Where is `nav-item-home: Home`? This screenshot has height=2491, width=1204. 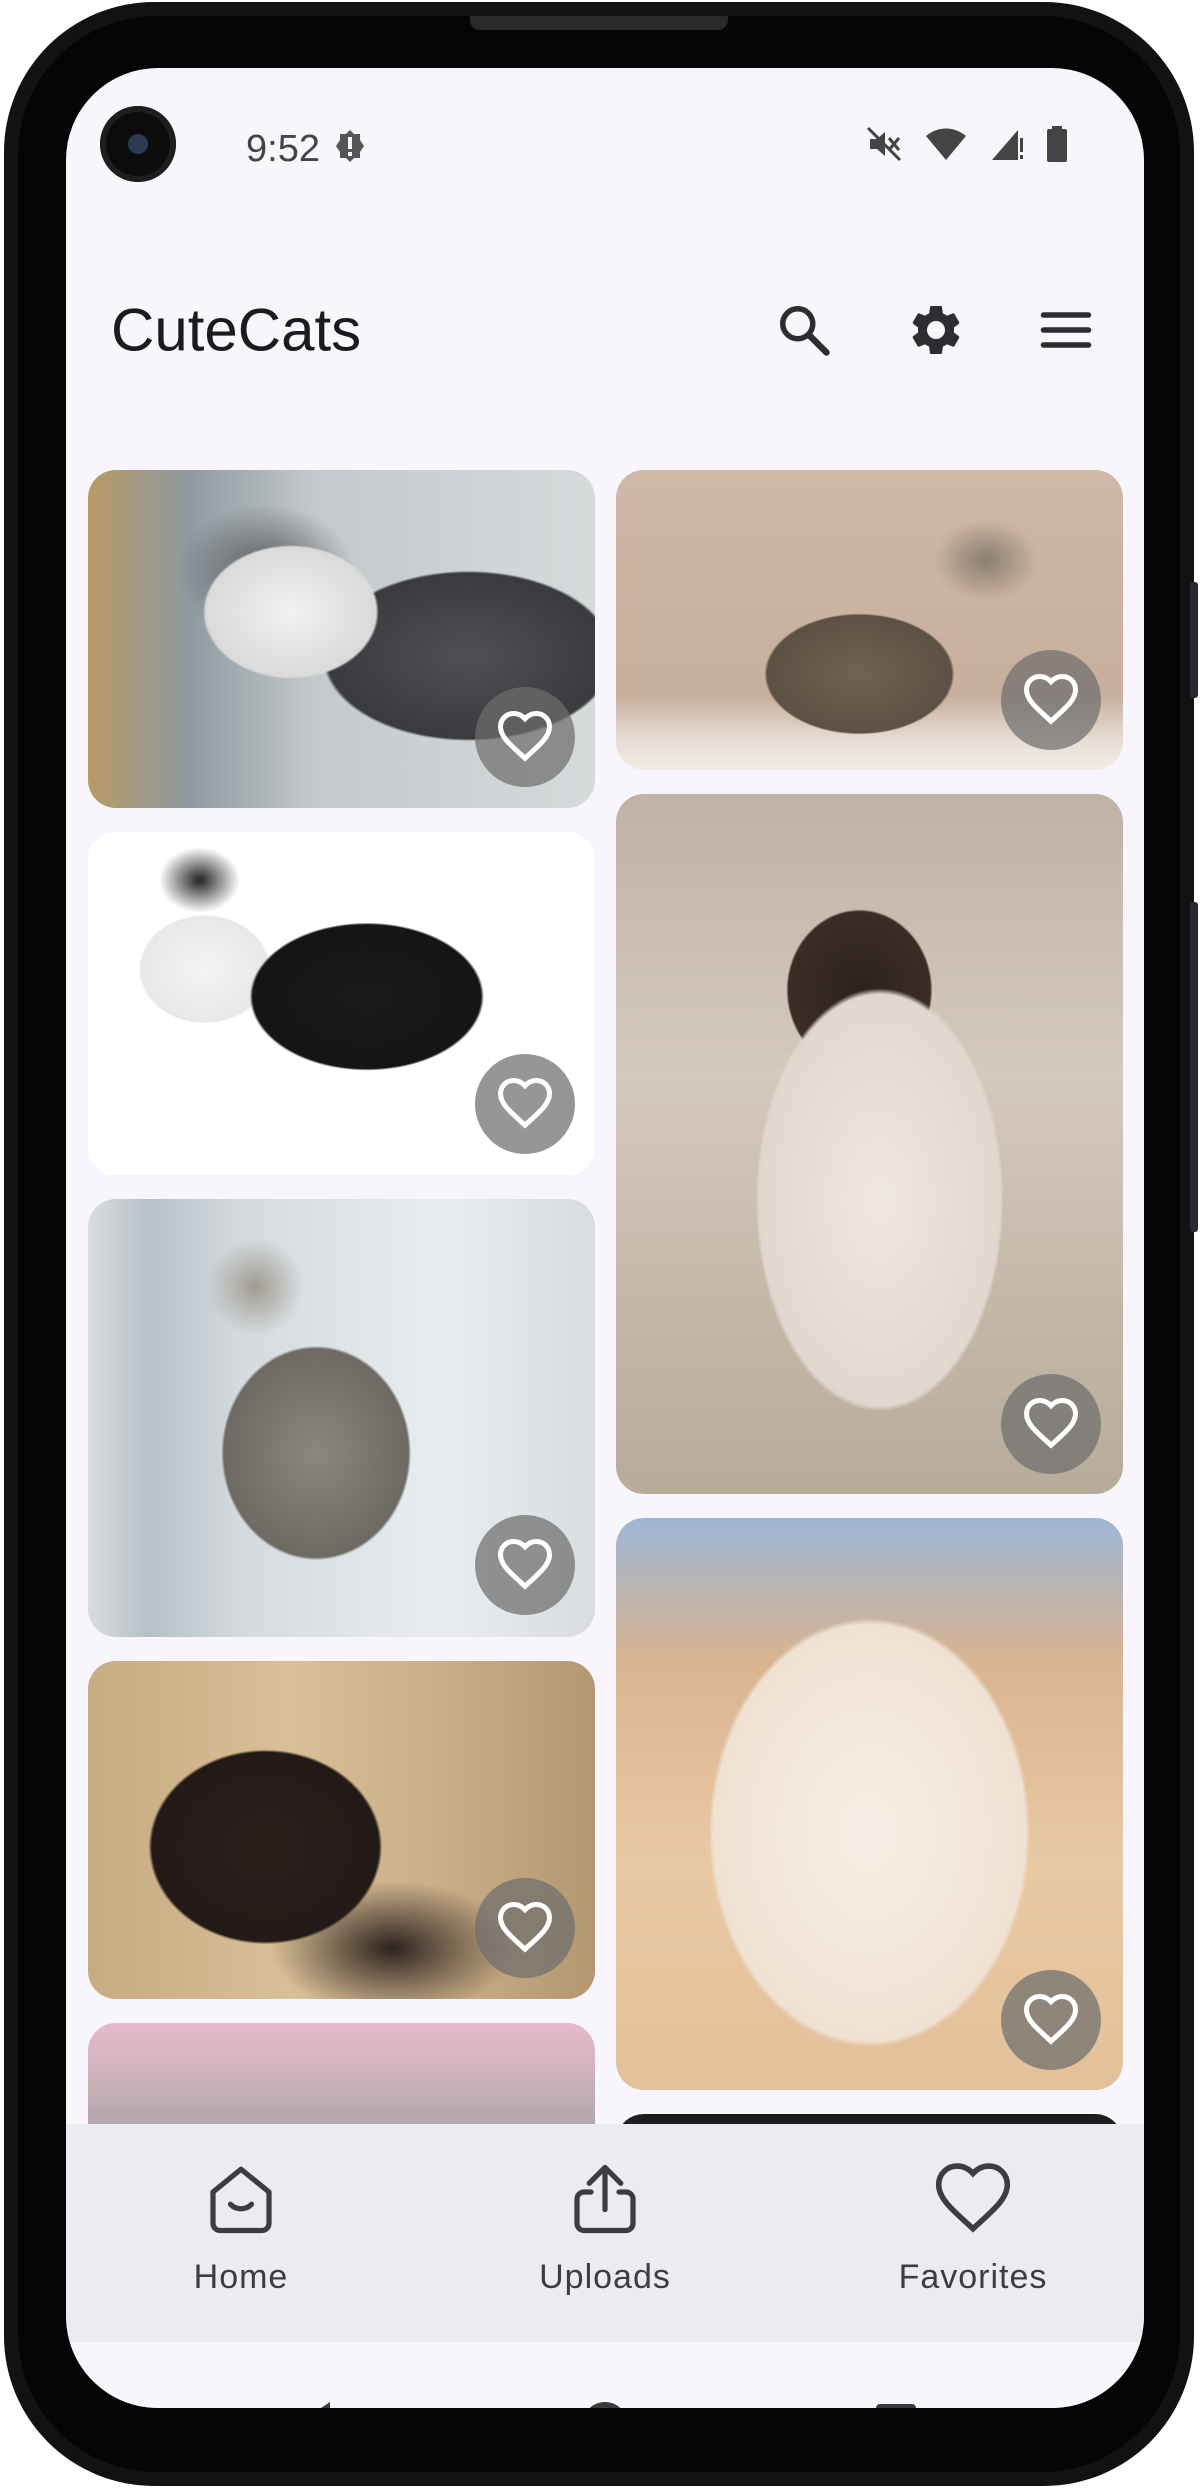 nav-item-home: Home is located at coordinates (241, 2233).